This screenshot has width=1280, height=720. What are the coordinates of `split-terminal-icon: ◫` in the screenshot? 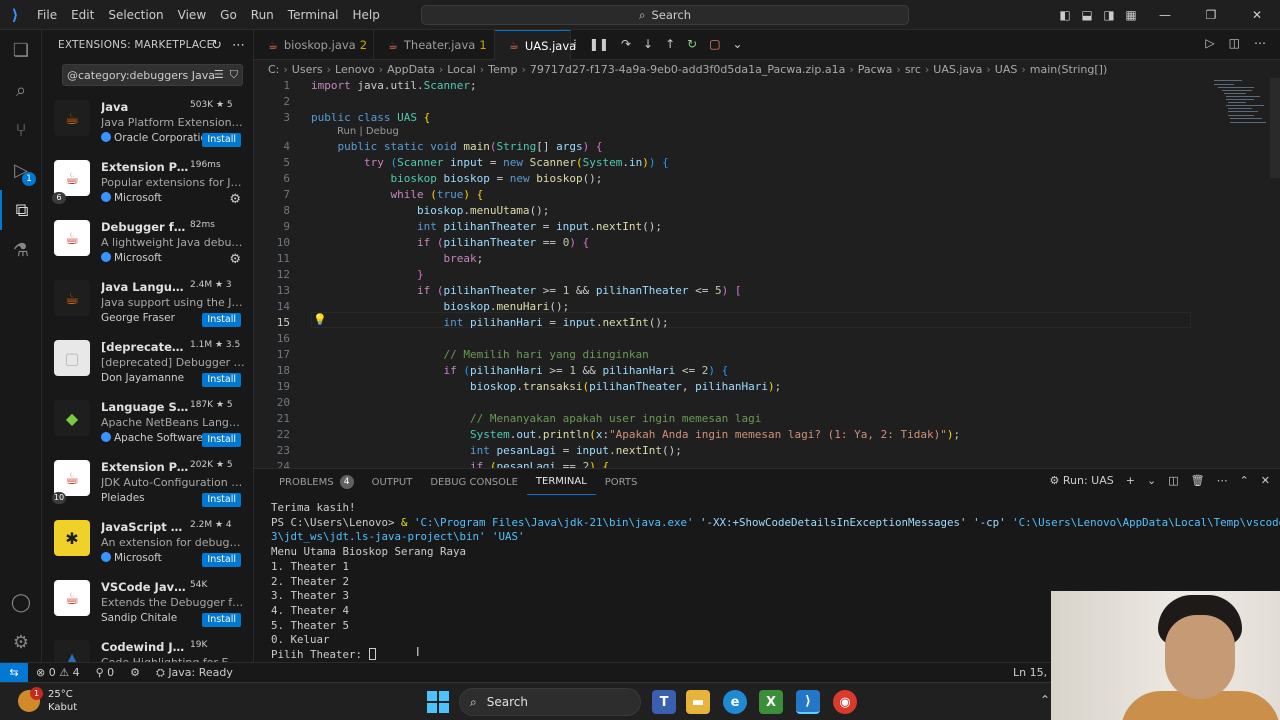 It's located at (1173, 480).